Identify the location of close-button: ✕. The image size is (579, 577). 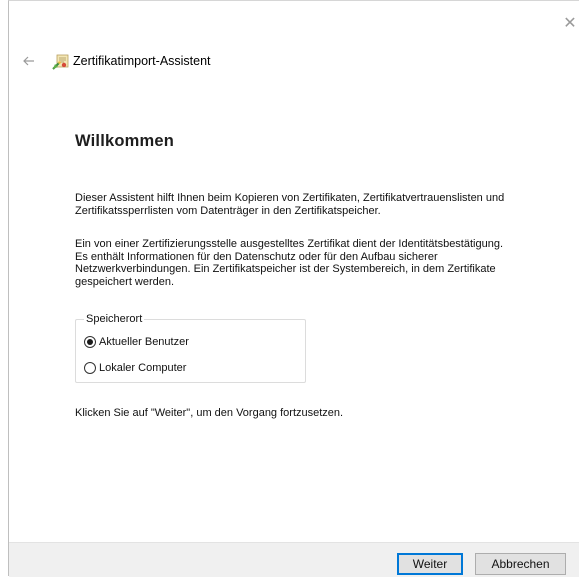
(570, 24).